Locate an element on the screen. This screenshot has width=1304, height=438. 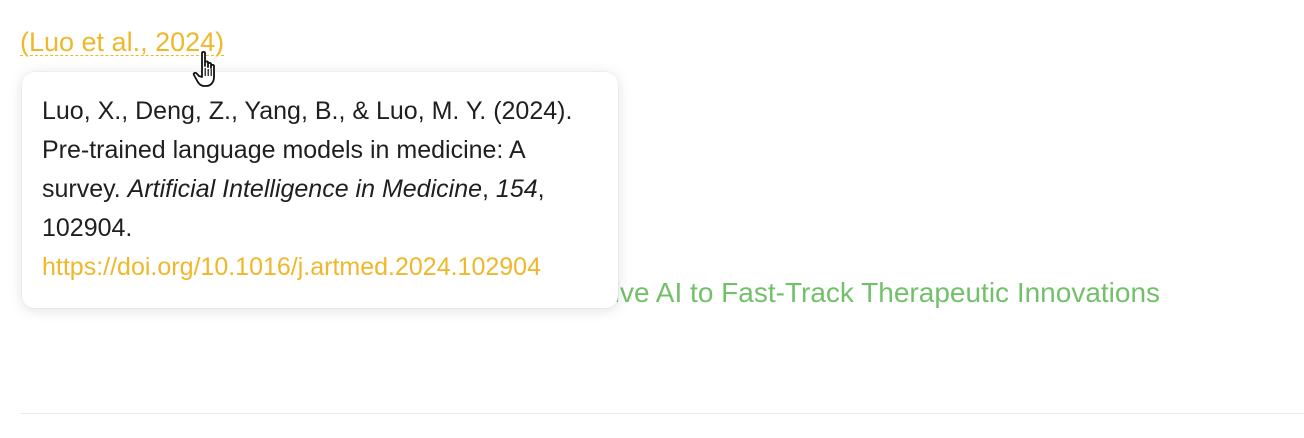
hand-pointer-icon is located at coordinates (203, 68).